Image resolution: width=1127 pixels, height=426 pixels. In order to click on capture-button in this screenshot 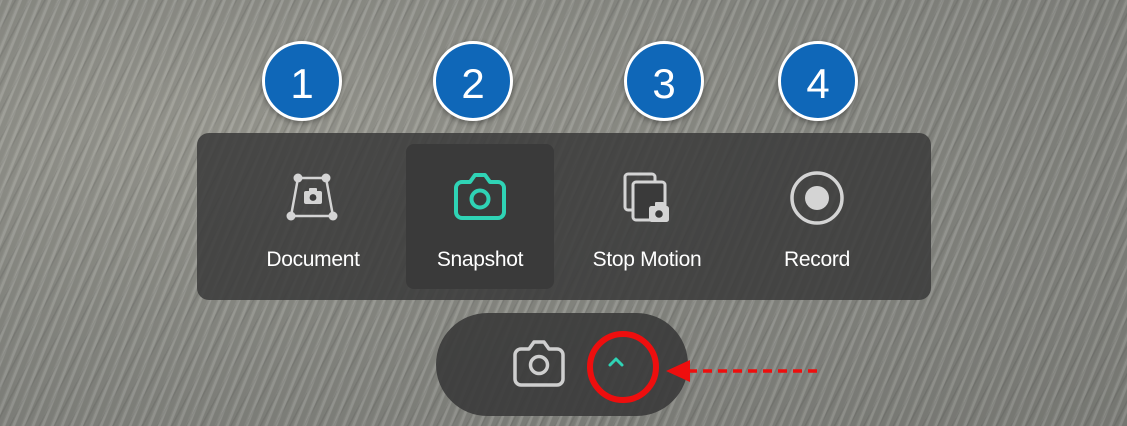, I will do `click(539, 365)`.